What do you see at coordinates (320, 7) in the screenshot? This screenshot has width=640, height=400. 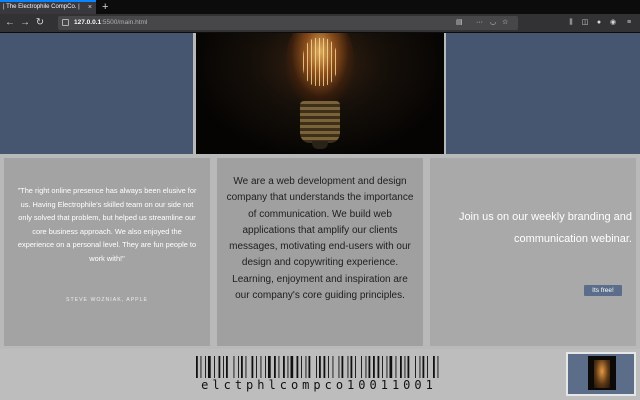 I see `tab-strip: | The Electrophile CompCo. | × +` at bounding box center [320, 7].